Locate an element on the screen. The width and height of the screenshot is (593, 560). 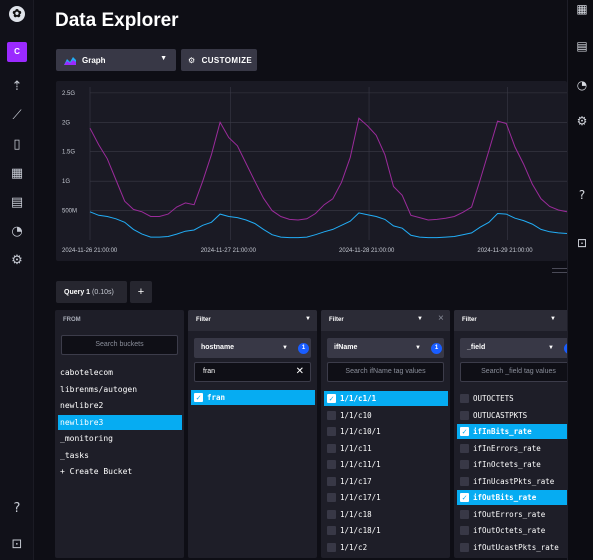
tab-query-1: Query 1 (0.10s) is located at coordinates (91, 292).